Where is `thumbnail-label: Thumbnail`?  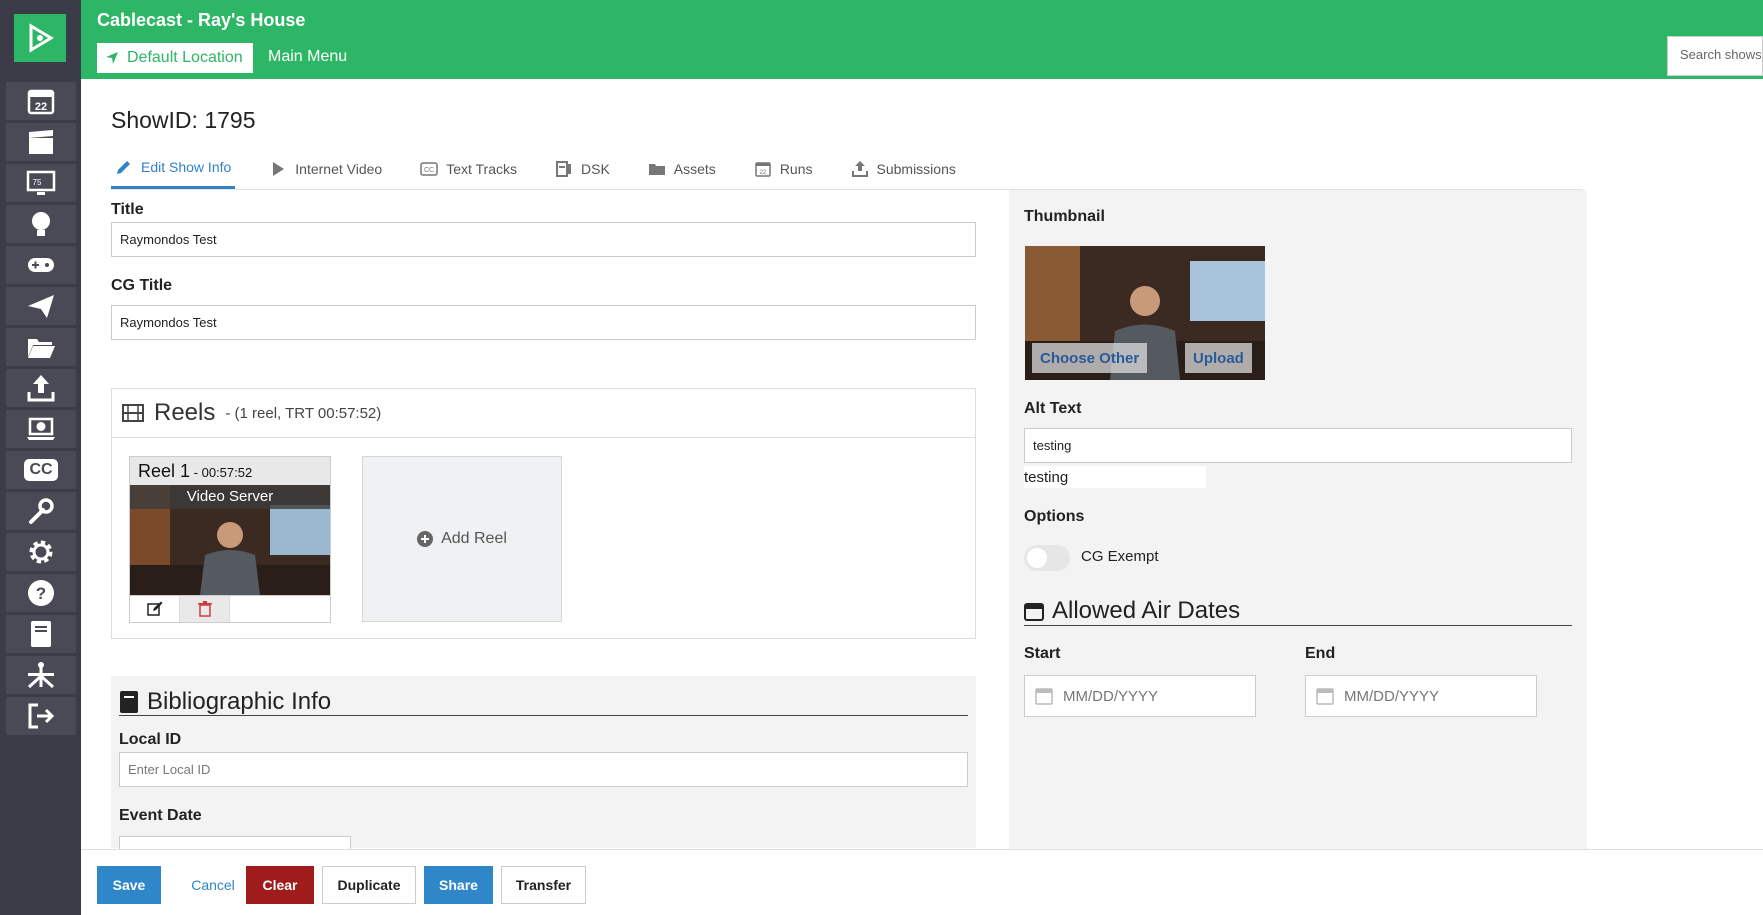 thumbnail-label: Thumbnail is located at coordinates (1064, 216).